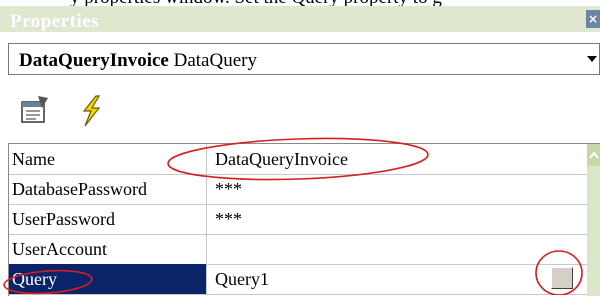 This screenshot has width=600, height=296. I want to click on events-lightning-icon, so click(91, 111).